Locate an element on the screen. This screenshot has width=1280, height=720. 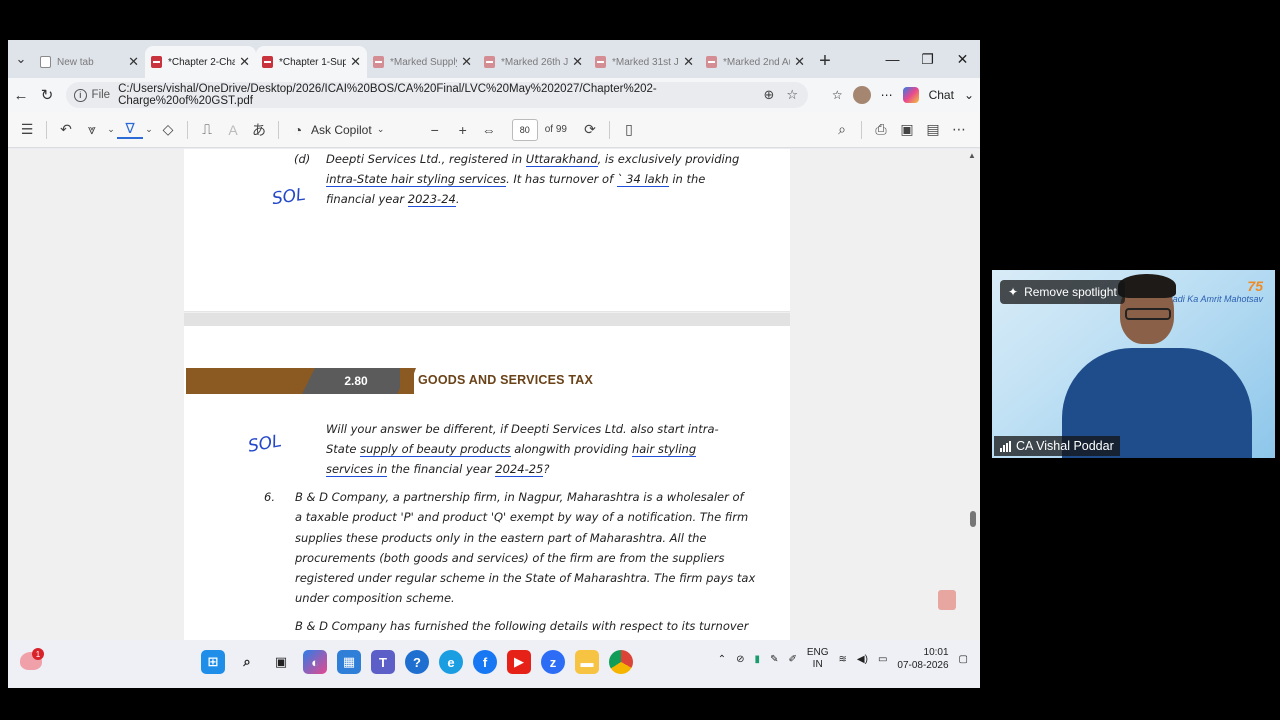
save-as-icon: ▤ is located at coordinates (933, 129).